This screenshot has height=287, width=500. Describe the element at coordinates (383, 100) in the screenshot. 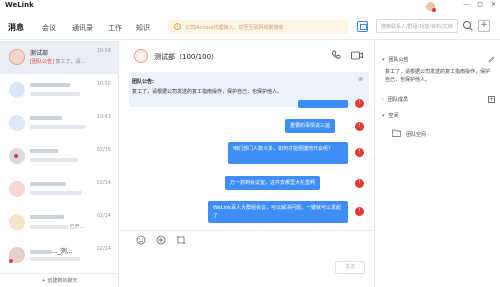

I see `chevron-right-icon: ›` at that location.